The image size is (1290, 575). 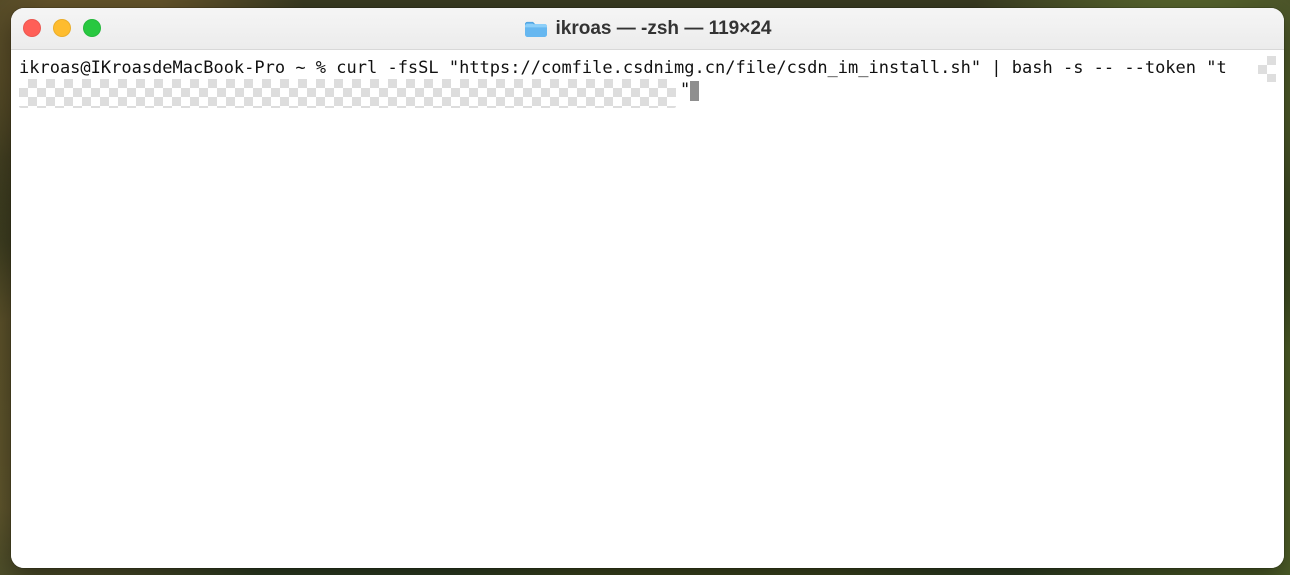 I want to click on window-titlebar: ikroas — -zsh — 119×24, so click(x=647, y=29).